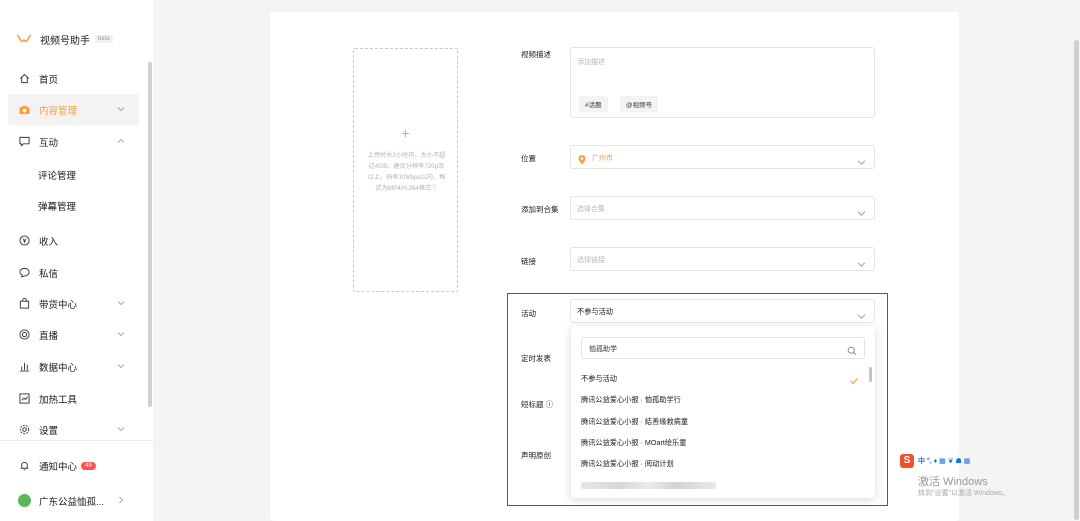 The image size is (1080, 521). I want to click on yen-icon, so click(24, 240).